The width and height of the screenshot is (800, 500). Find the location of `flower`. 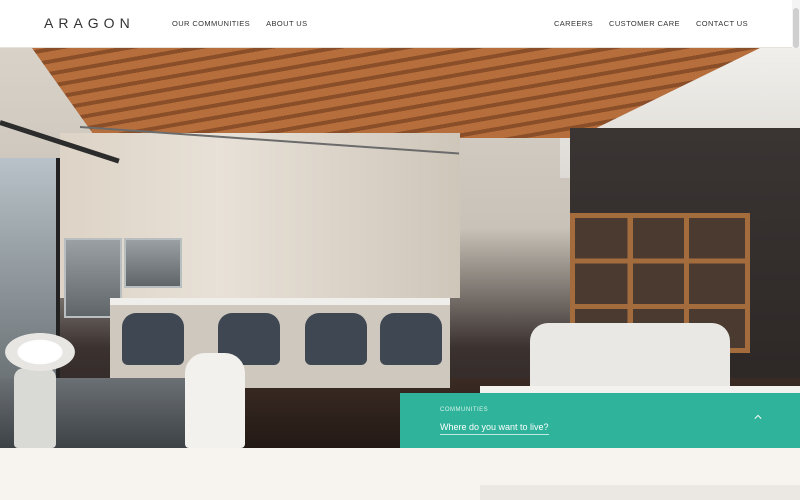

flower is located at coordinates (40, 352).